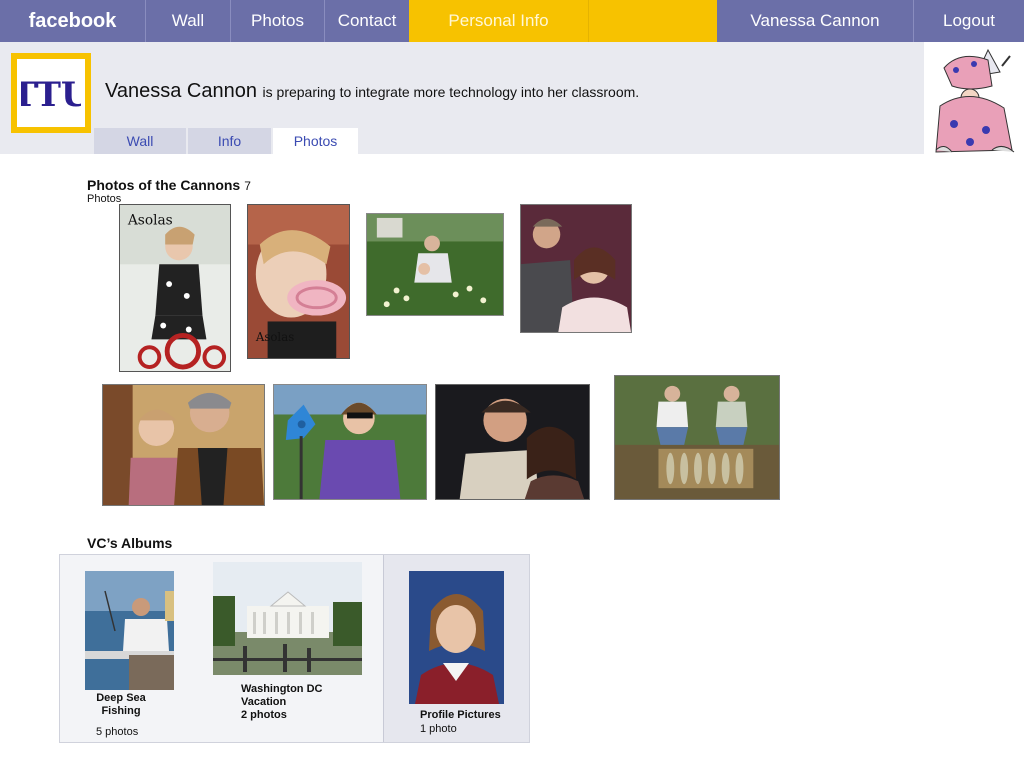  What do you see at coordinates (121, 698) in the screenshot?
I see `album-title-line: Deep Sea` at bounding box center [121, 698].